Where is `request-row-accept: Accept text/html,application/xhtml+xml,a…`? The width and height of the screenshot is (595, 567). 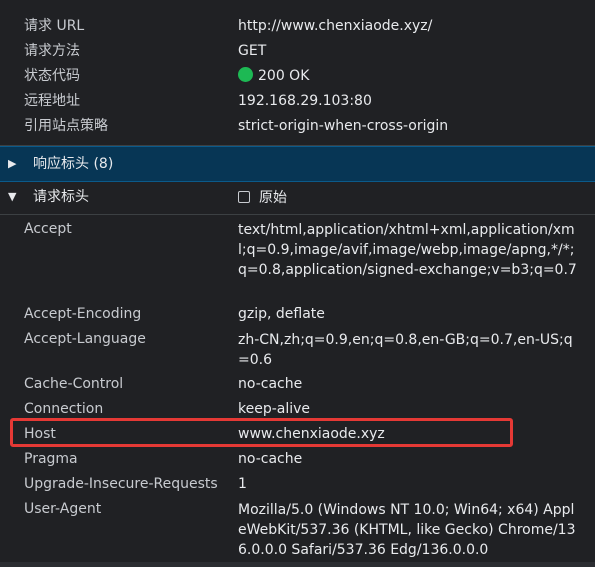
request-row-accept: Accept text/html,application/xhtml+xml,a… is located at coordinates (297, 259).